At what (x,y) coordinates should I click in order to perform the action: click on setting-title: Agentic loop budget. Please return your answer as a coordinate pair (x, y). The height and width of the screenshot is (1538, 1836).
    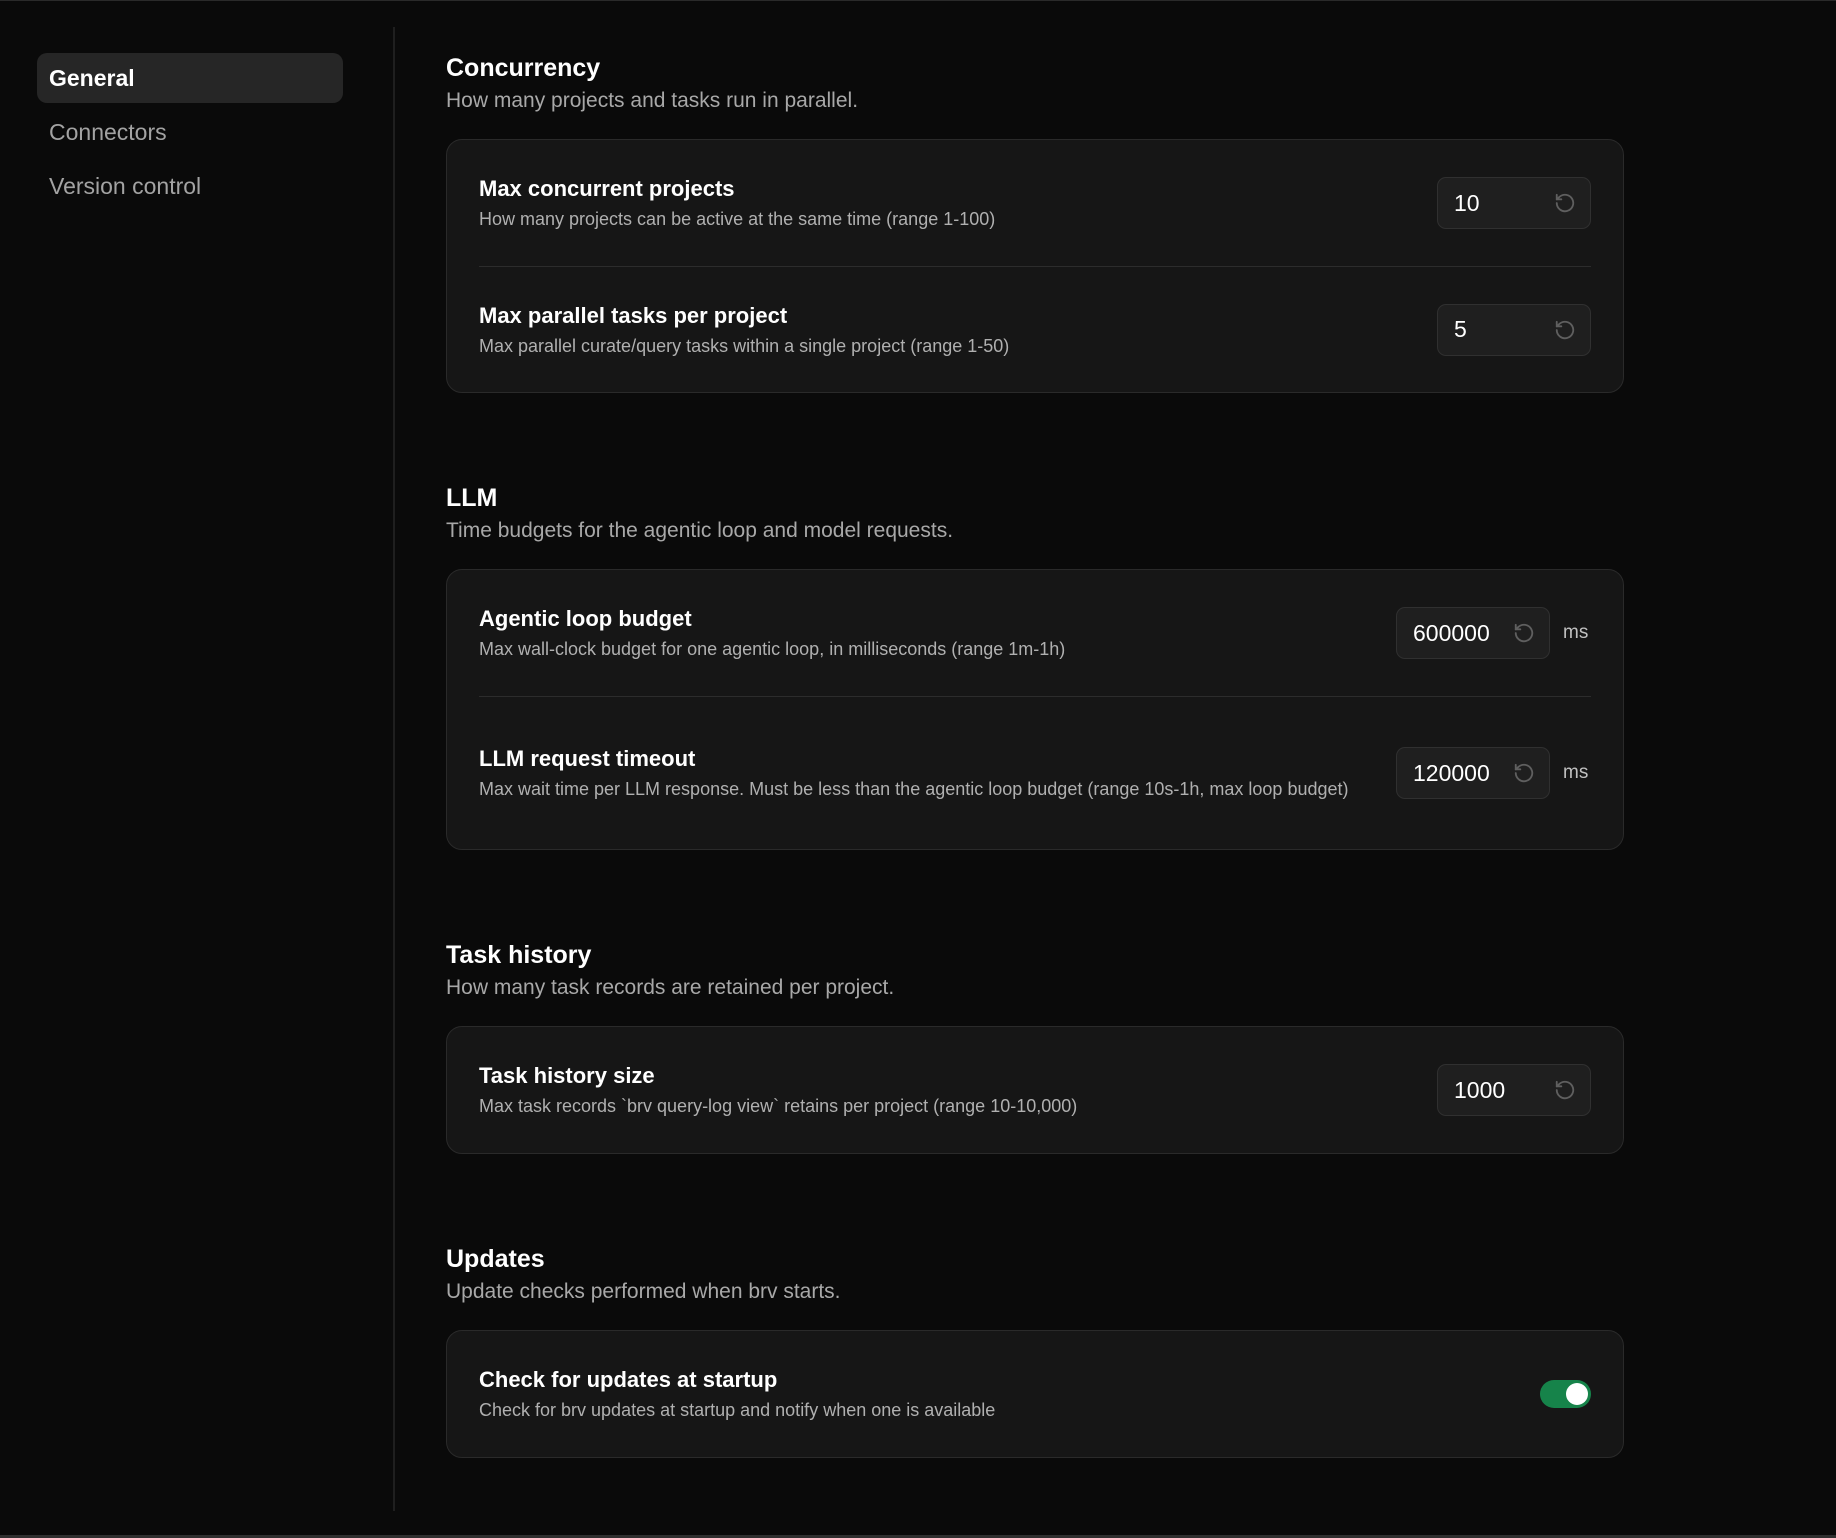
    Looking at the image, I should click on (585, 618).